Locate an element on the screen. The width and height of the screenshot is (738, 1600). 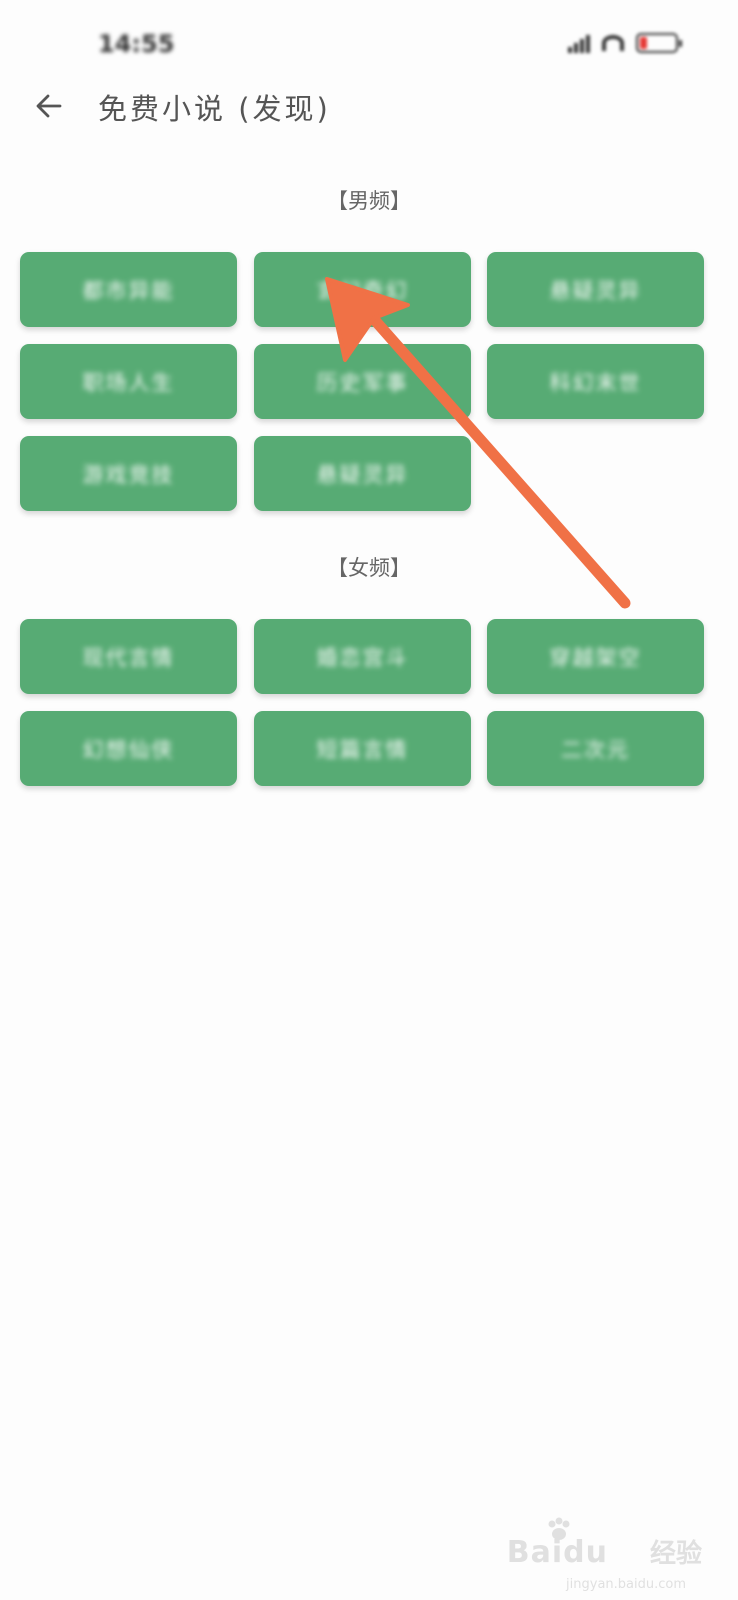
baidu-jingyan-watermark: Baidu 经验 is located at coordinates (604, 1543).